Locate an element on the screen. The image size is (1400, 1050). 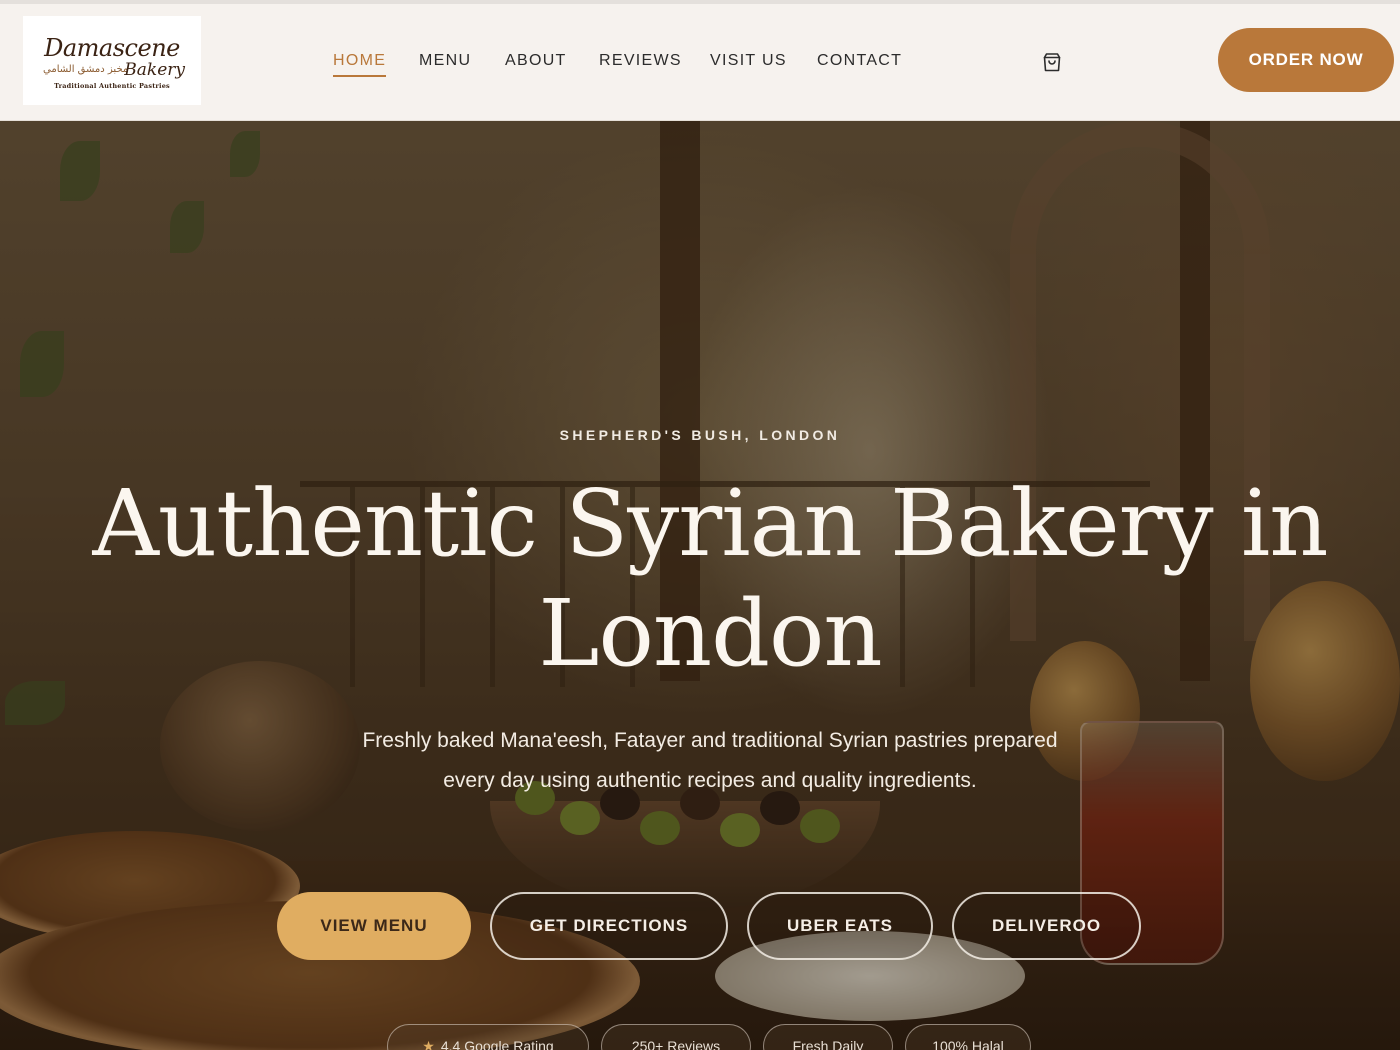
hero-location-kicker: SHEPHERD'S BUSH, LONDON is located at coordinates (700, 435).